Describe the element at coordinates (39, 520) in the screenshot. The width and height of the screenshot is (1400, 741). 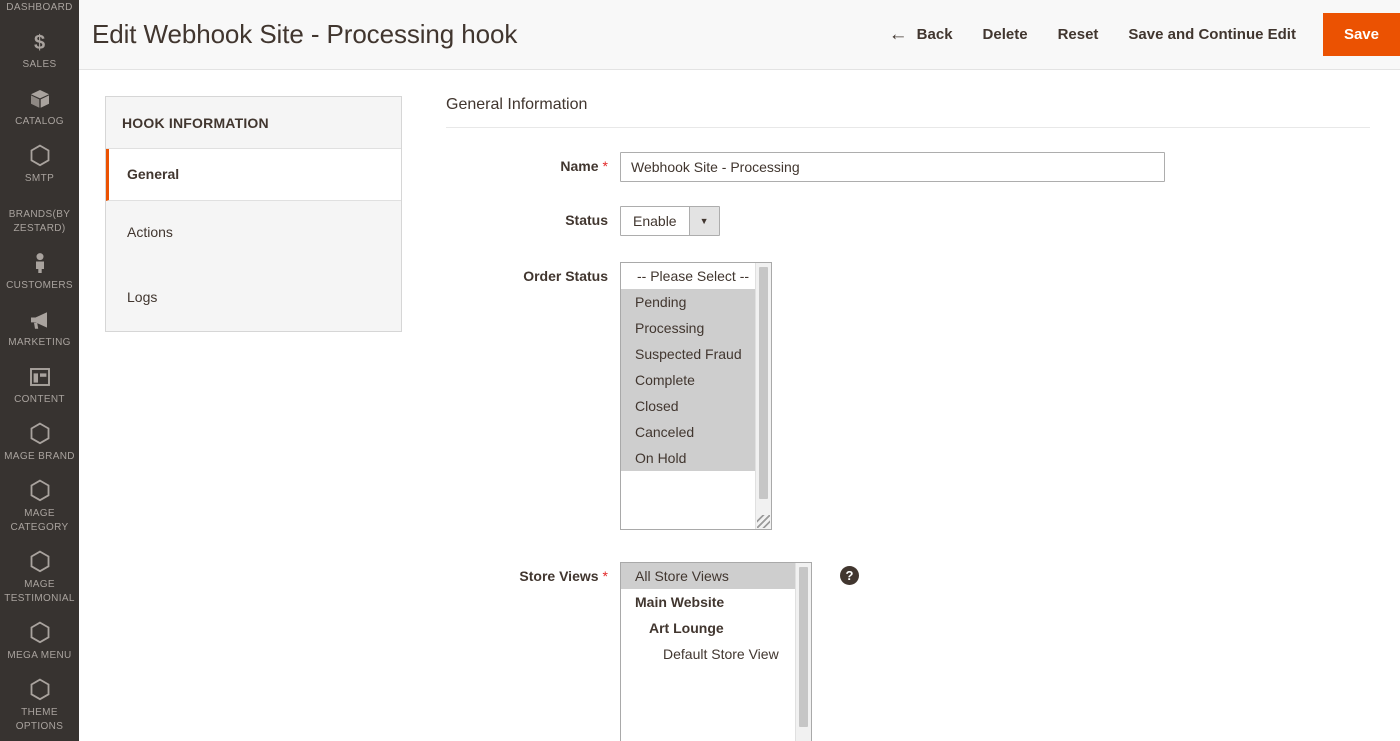
I see `sidebar-item-label: Mage Category` at that location.